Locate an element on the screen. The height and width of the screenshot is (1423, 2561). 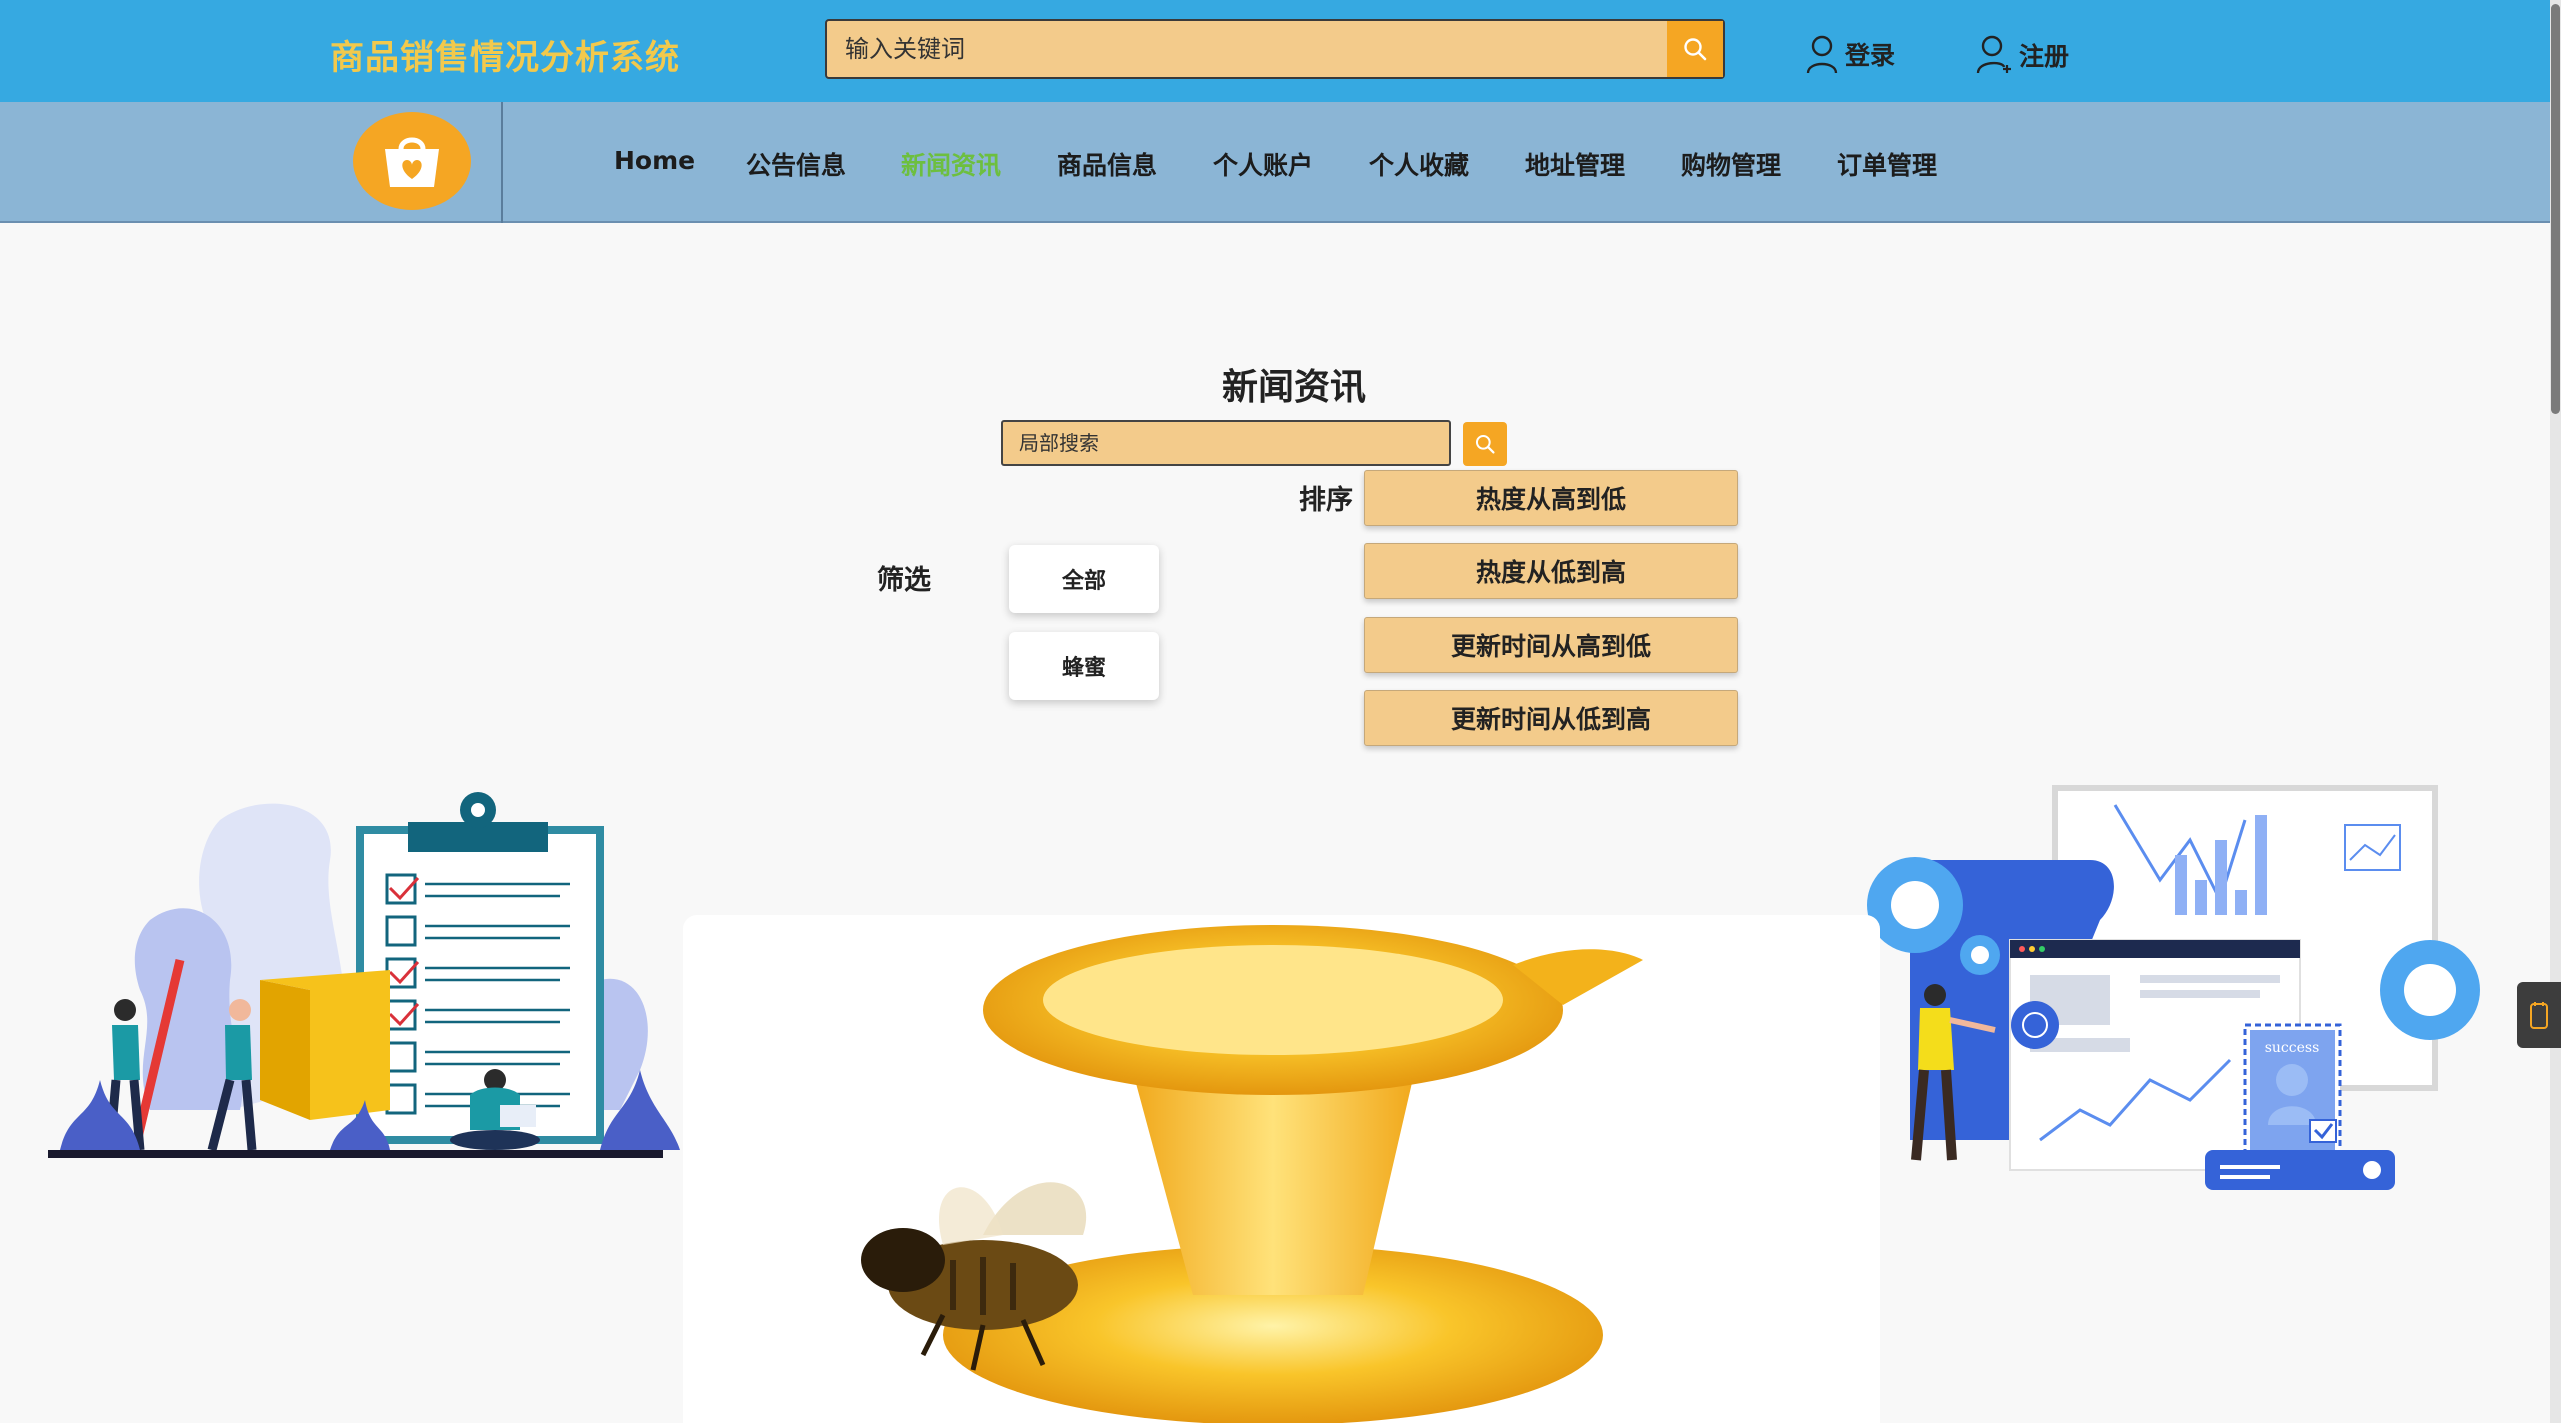
user-icon is located at coordinates (1822, 54).